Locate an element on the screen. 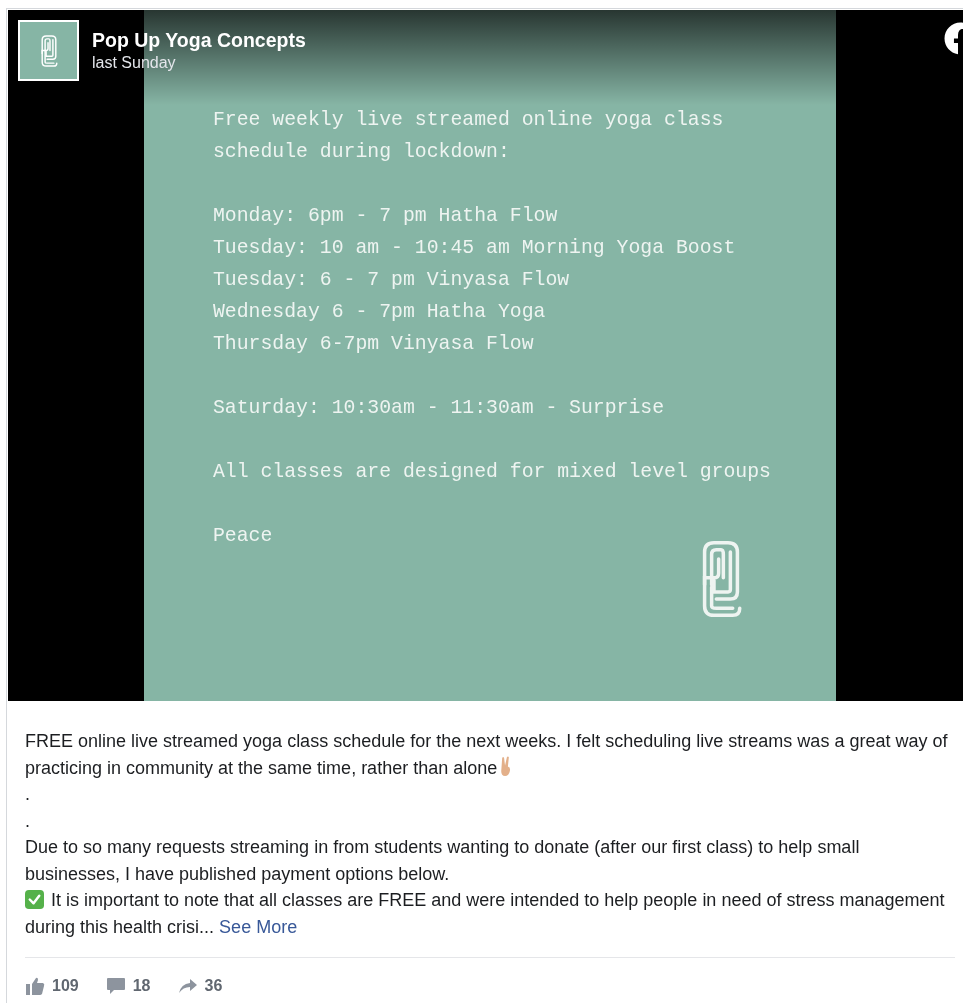  poster-text: Free weekly live streamed online yoga class schedule during lockdown: is located at coordinates (469, 136).